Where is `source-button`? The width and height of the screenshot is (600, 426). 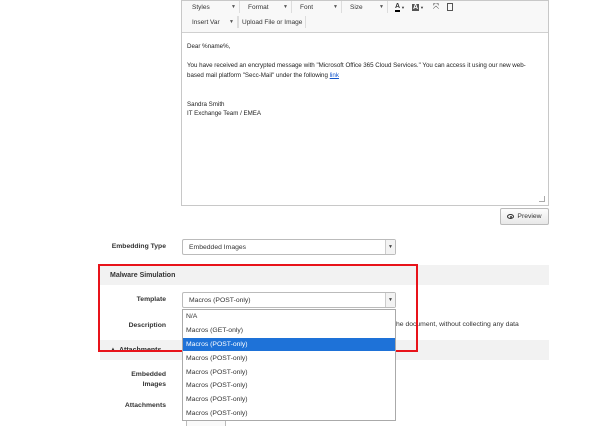
source-button is located at coordinates (450, 7).